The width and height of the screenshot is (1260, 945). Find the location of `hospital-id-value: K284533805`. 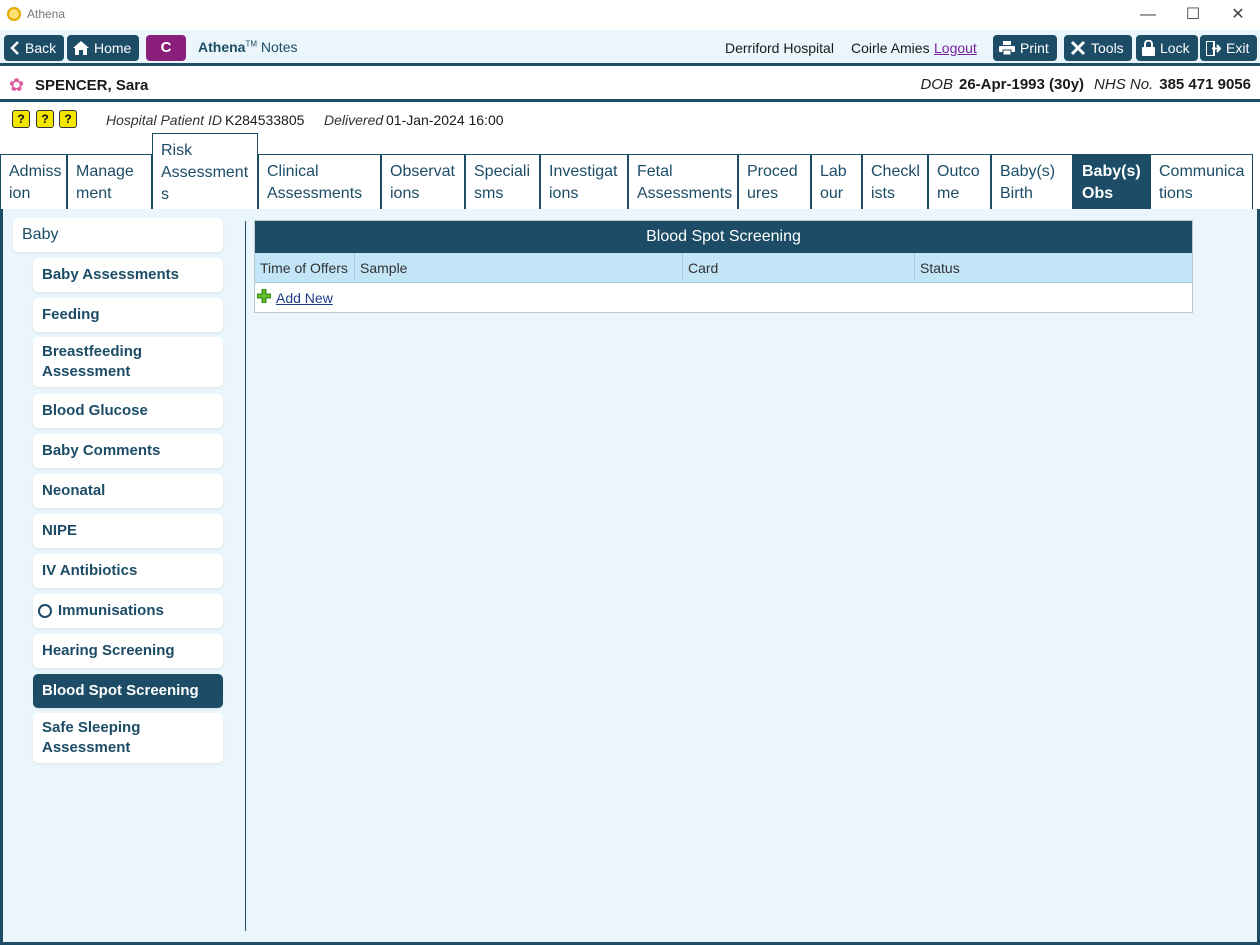

hospital-id-value: K284533805 is located at coordinates (265, 120).